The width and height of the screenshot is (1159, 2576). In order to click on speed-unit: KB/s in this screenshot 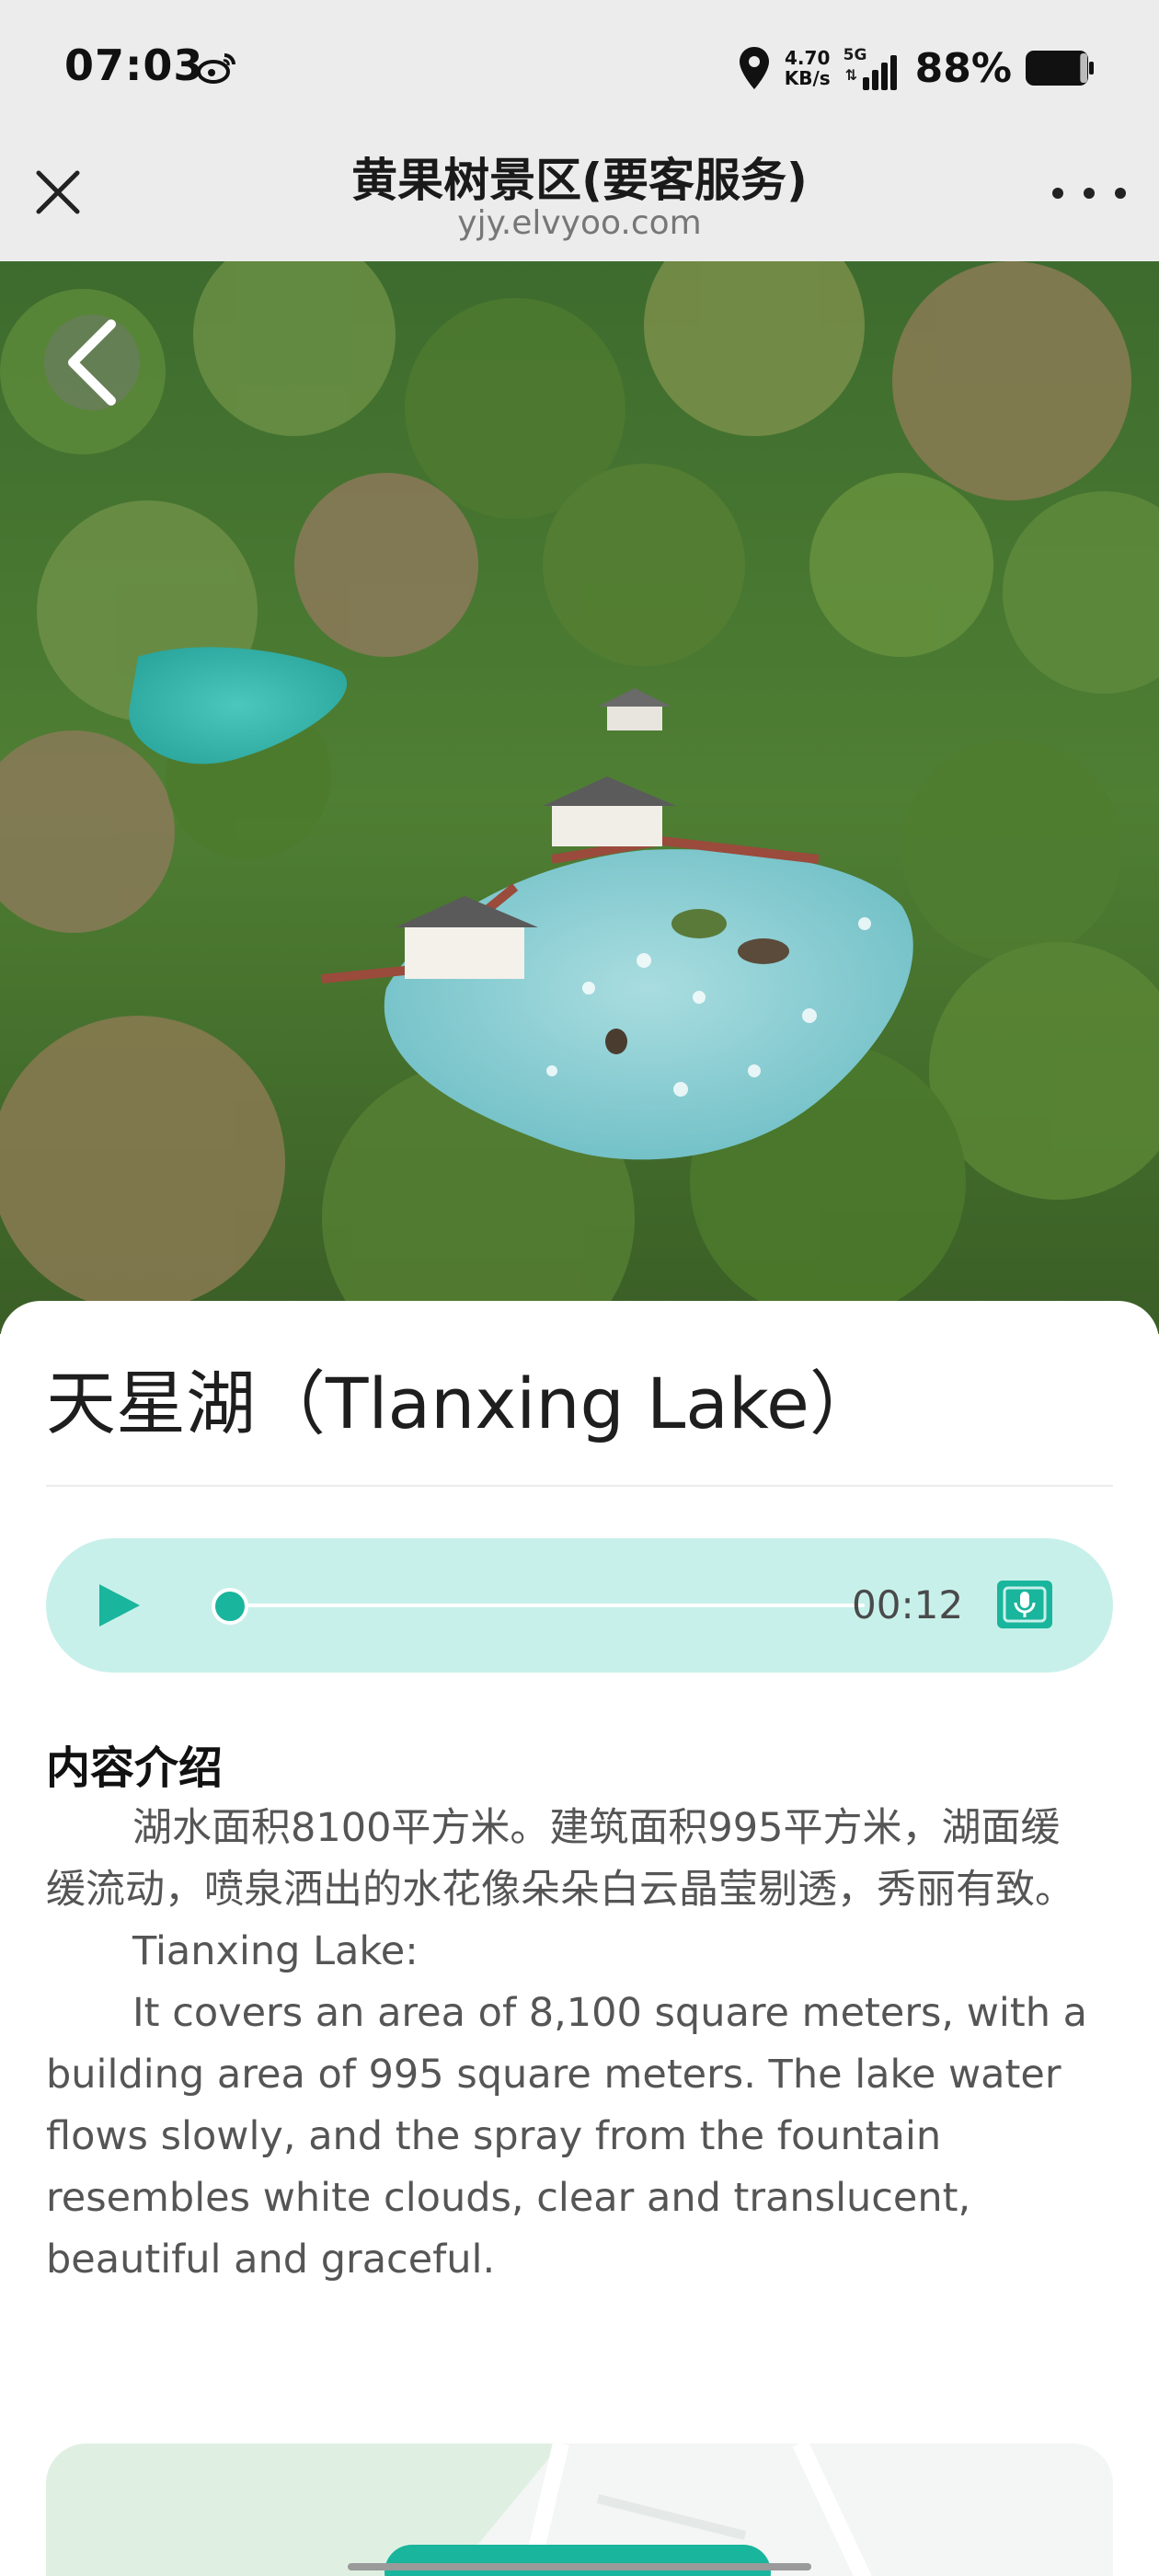, I will do `click(807, 78)`.